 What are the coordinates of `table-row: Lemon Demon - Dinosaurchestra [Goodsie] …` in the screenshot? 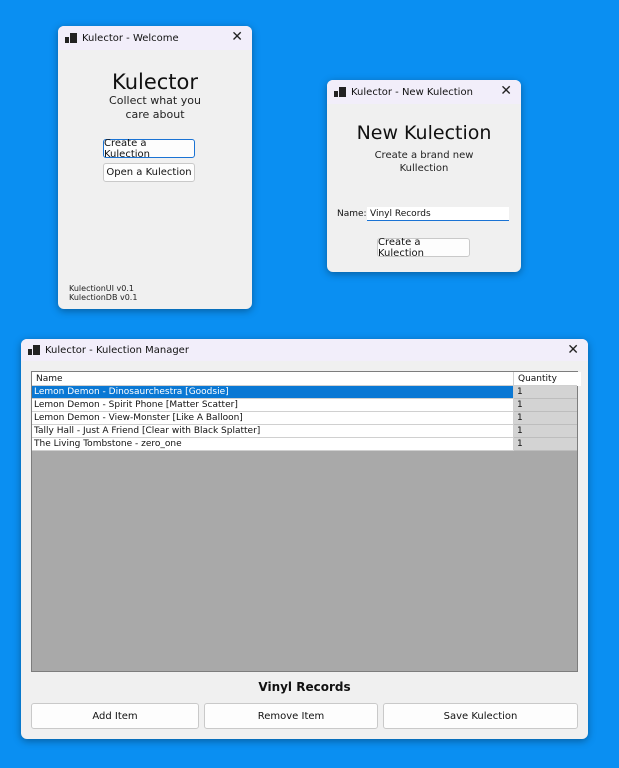 It's located at (304, 392).